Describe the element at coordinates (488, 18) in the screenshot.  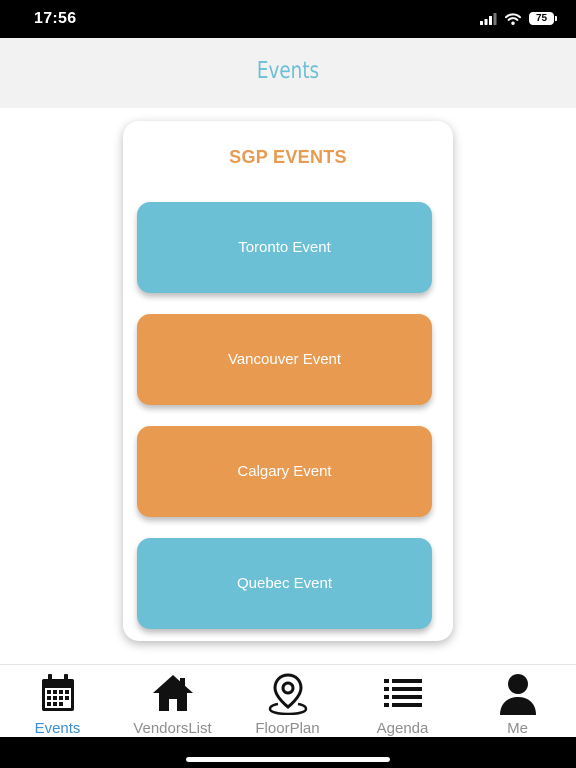
I see `cellular-signal-icon` at that location.